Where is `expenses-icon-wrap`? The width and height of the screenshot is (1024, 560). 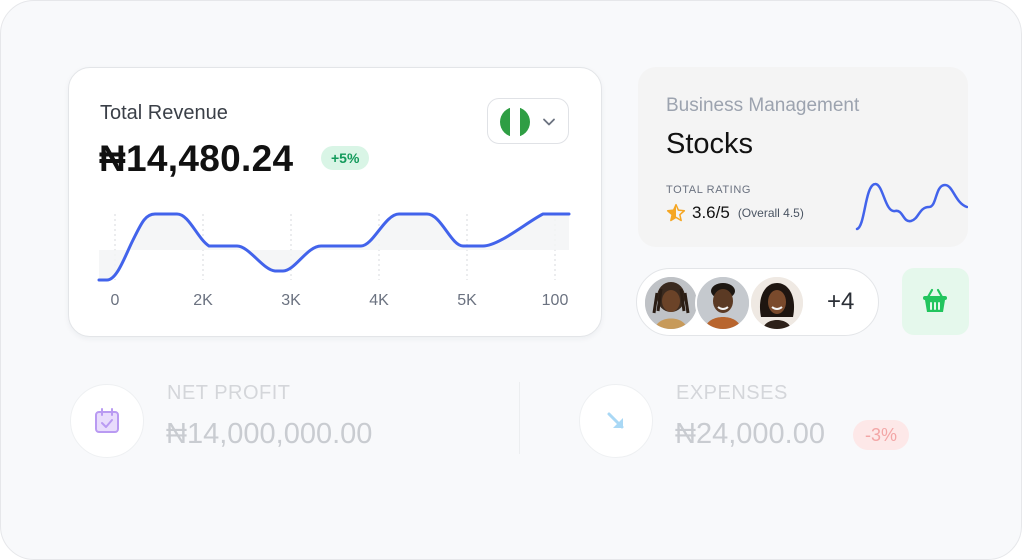 expenses-icon-wrap is located at coordinates (616, 421).